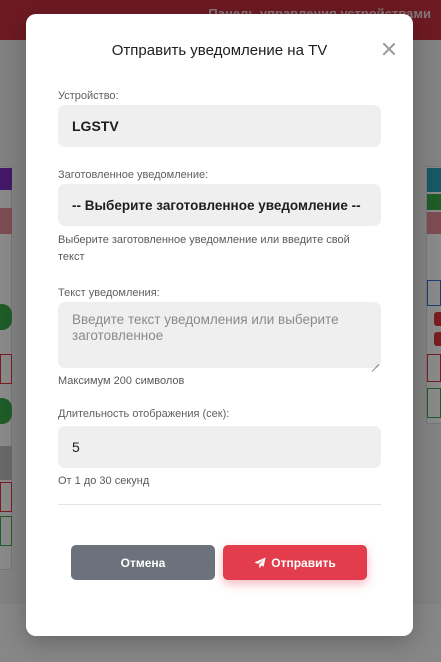 The image size is (441, 662). What do you see at coordinates (76, 447) in the screenshot?
I see `duration-value: 5` at bounding box center [76, 447].